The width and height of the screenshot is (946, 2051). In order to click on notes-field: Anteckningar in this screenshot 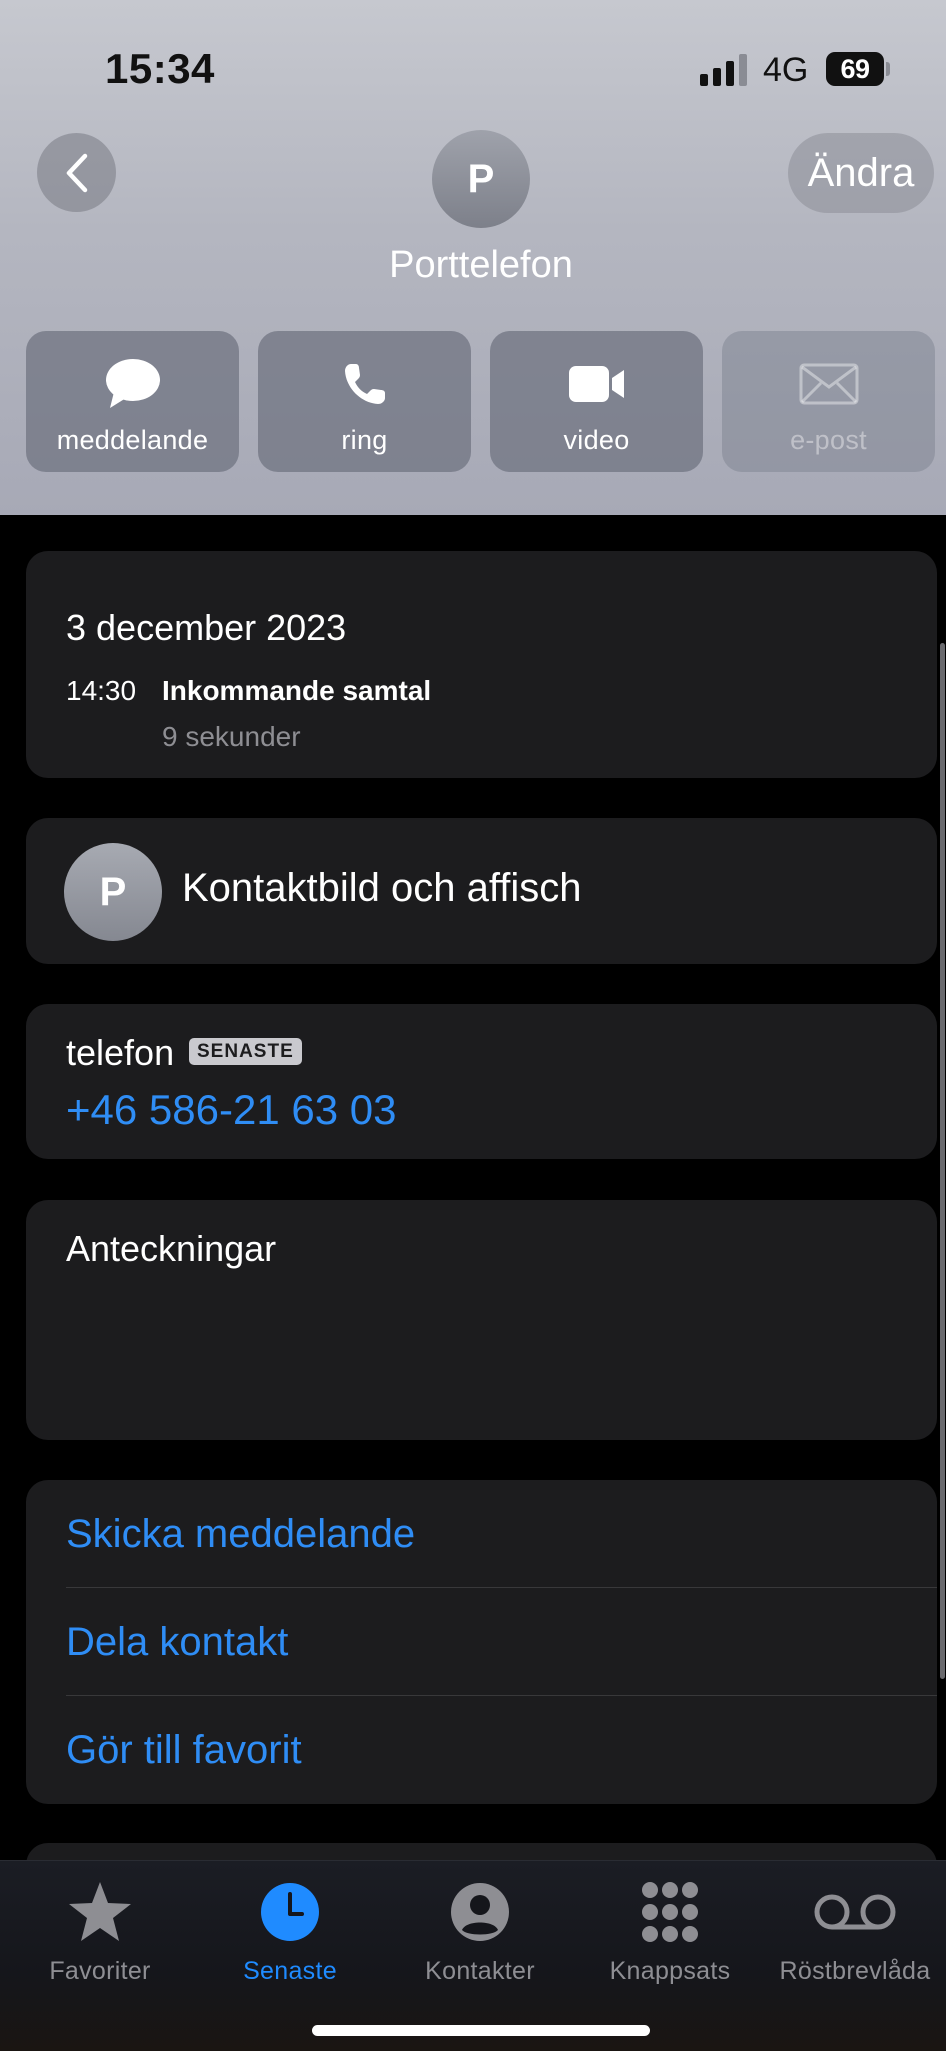, I will do `click(481, 1320)`.